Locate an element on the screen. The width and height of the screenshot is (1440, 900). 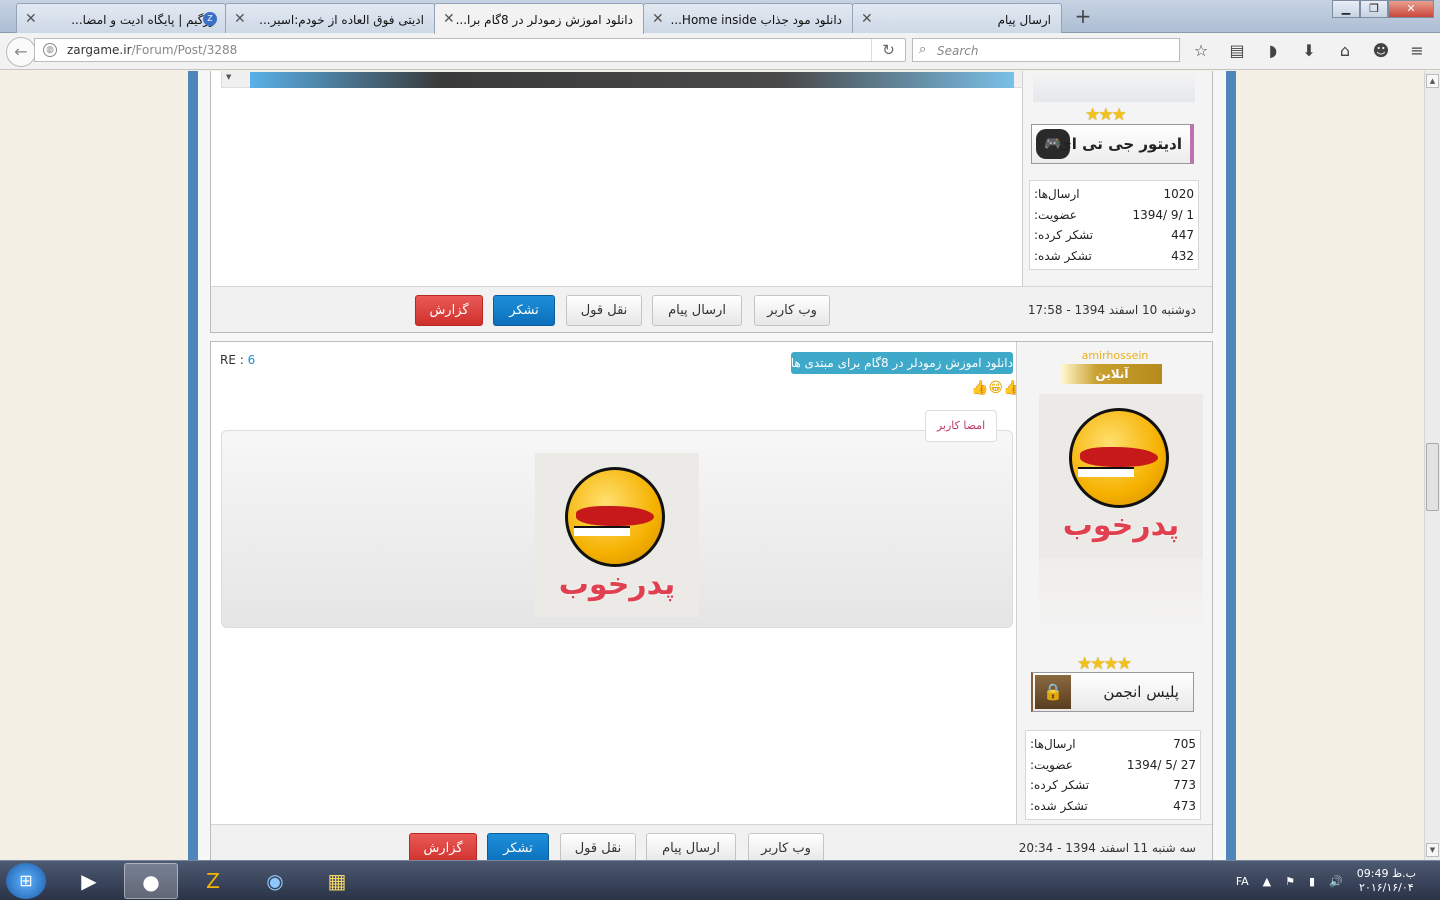
reload-icon: ↻ is located at coordinates (888, 50).